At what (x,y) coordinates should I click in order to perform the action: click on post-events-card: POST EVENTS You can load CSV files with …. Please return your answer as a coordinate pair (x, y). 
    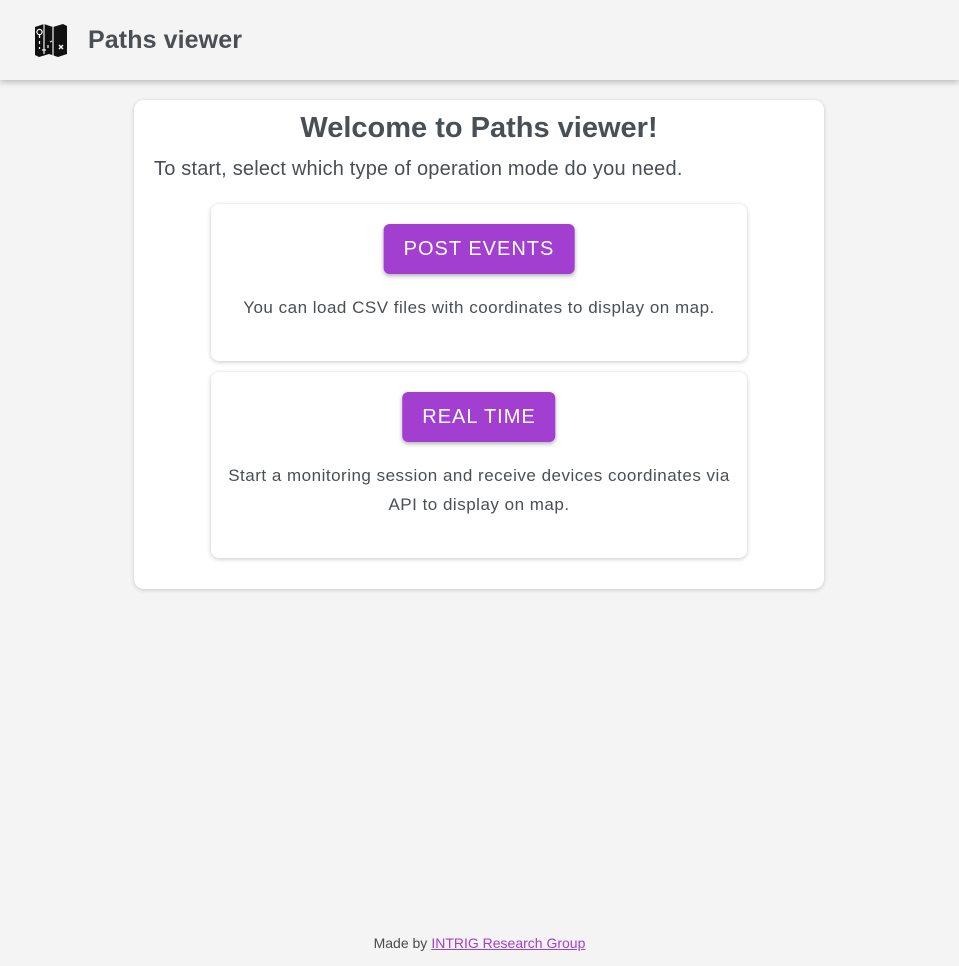
    Looking at the image, I should click on (479, 282).